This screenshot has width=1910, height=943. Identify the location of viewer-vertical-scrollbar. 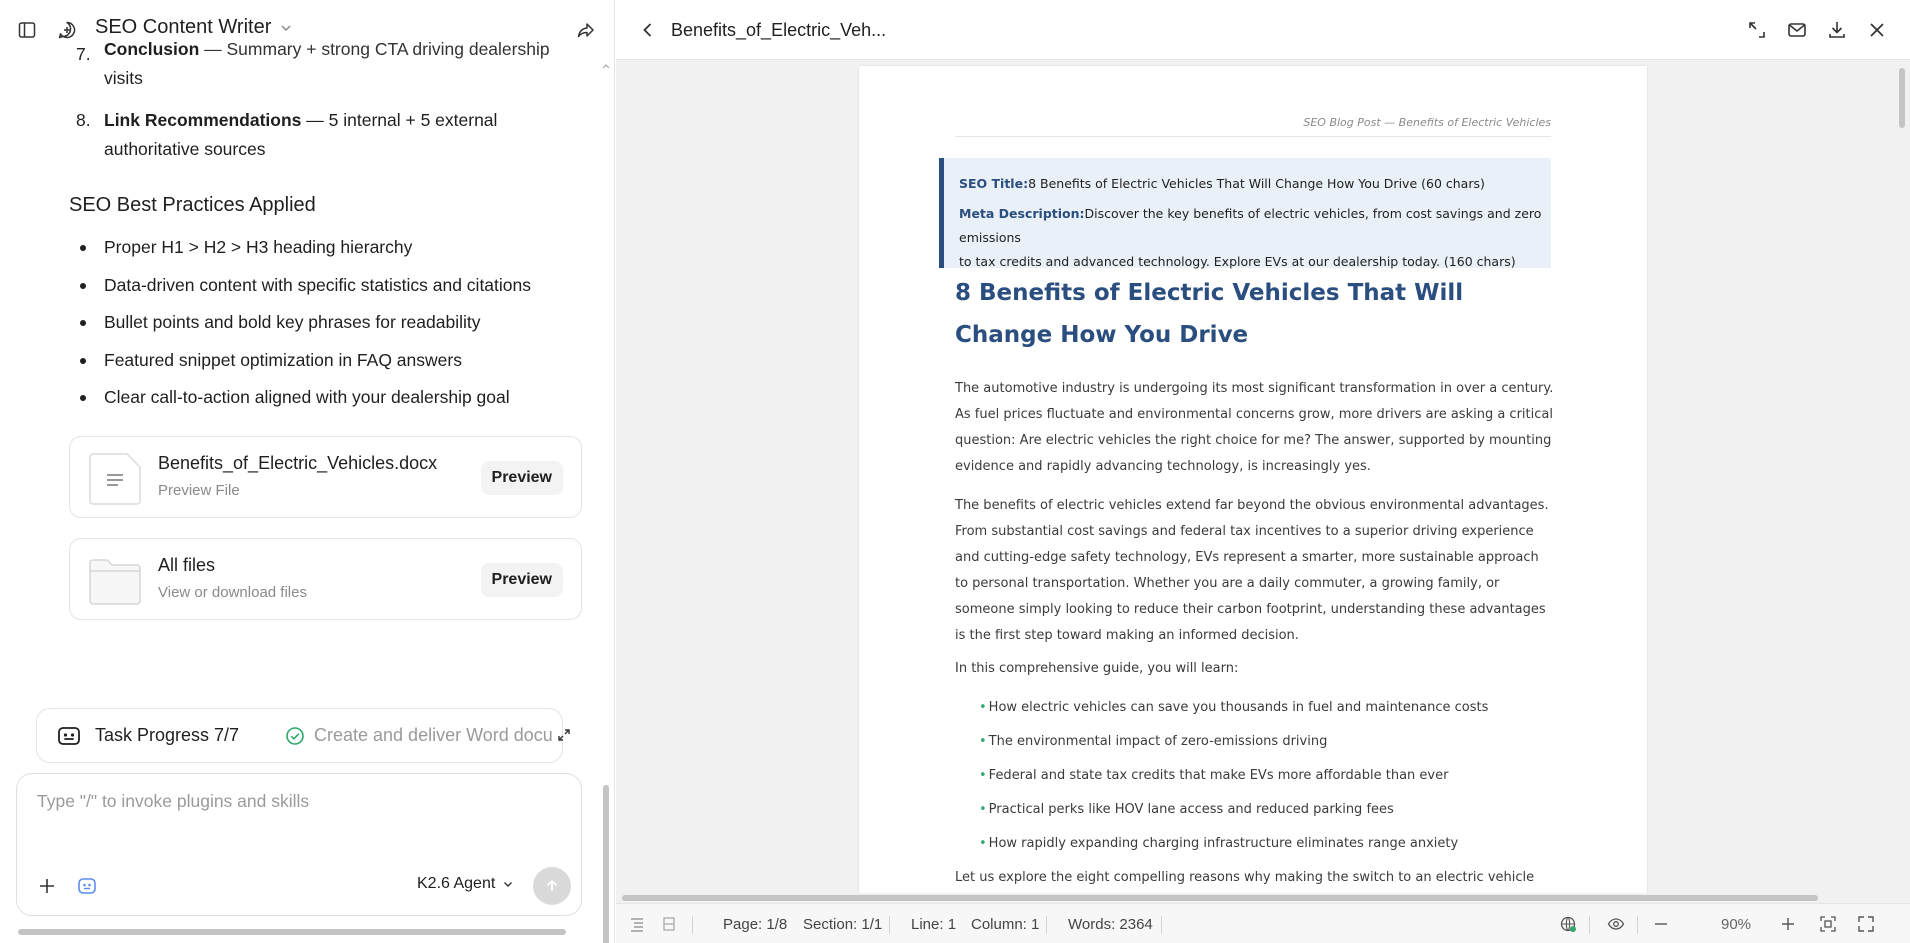
(1902, 476).